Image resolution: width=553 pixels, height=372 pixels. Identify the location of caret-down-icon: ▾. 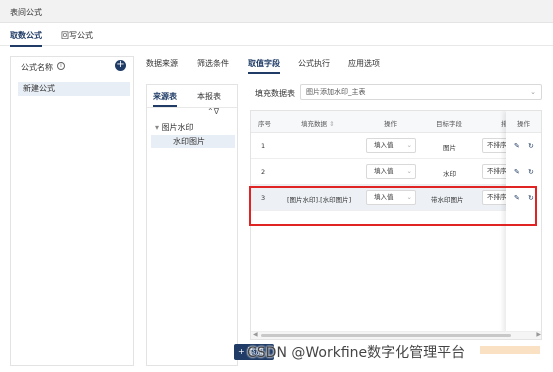
(157, 127).